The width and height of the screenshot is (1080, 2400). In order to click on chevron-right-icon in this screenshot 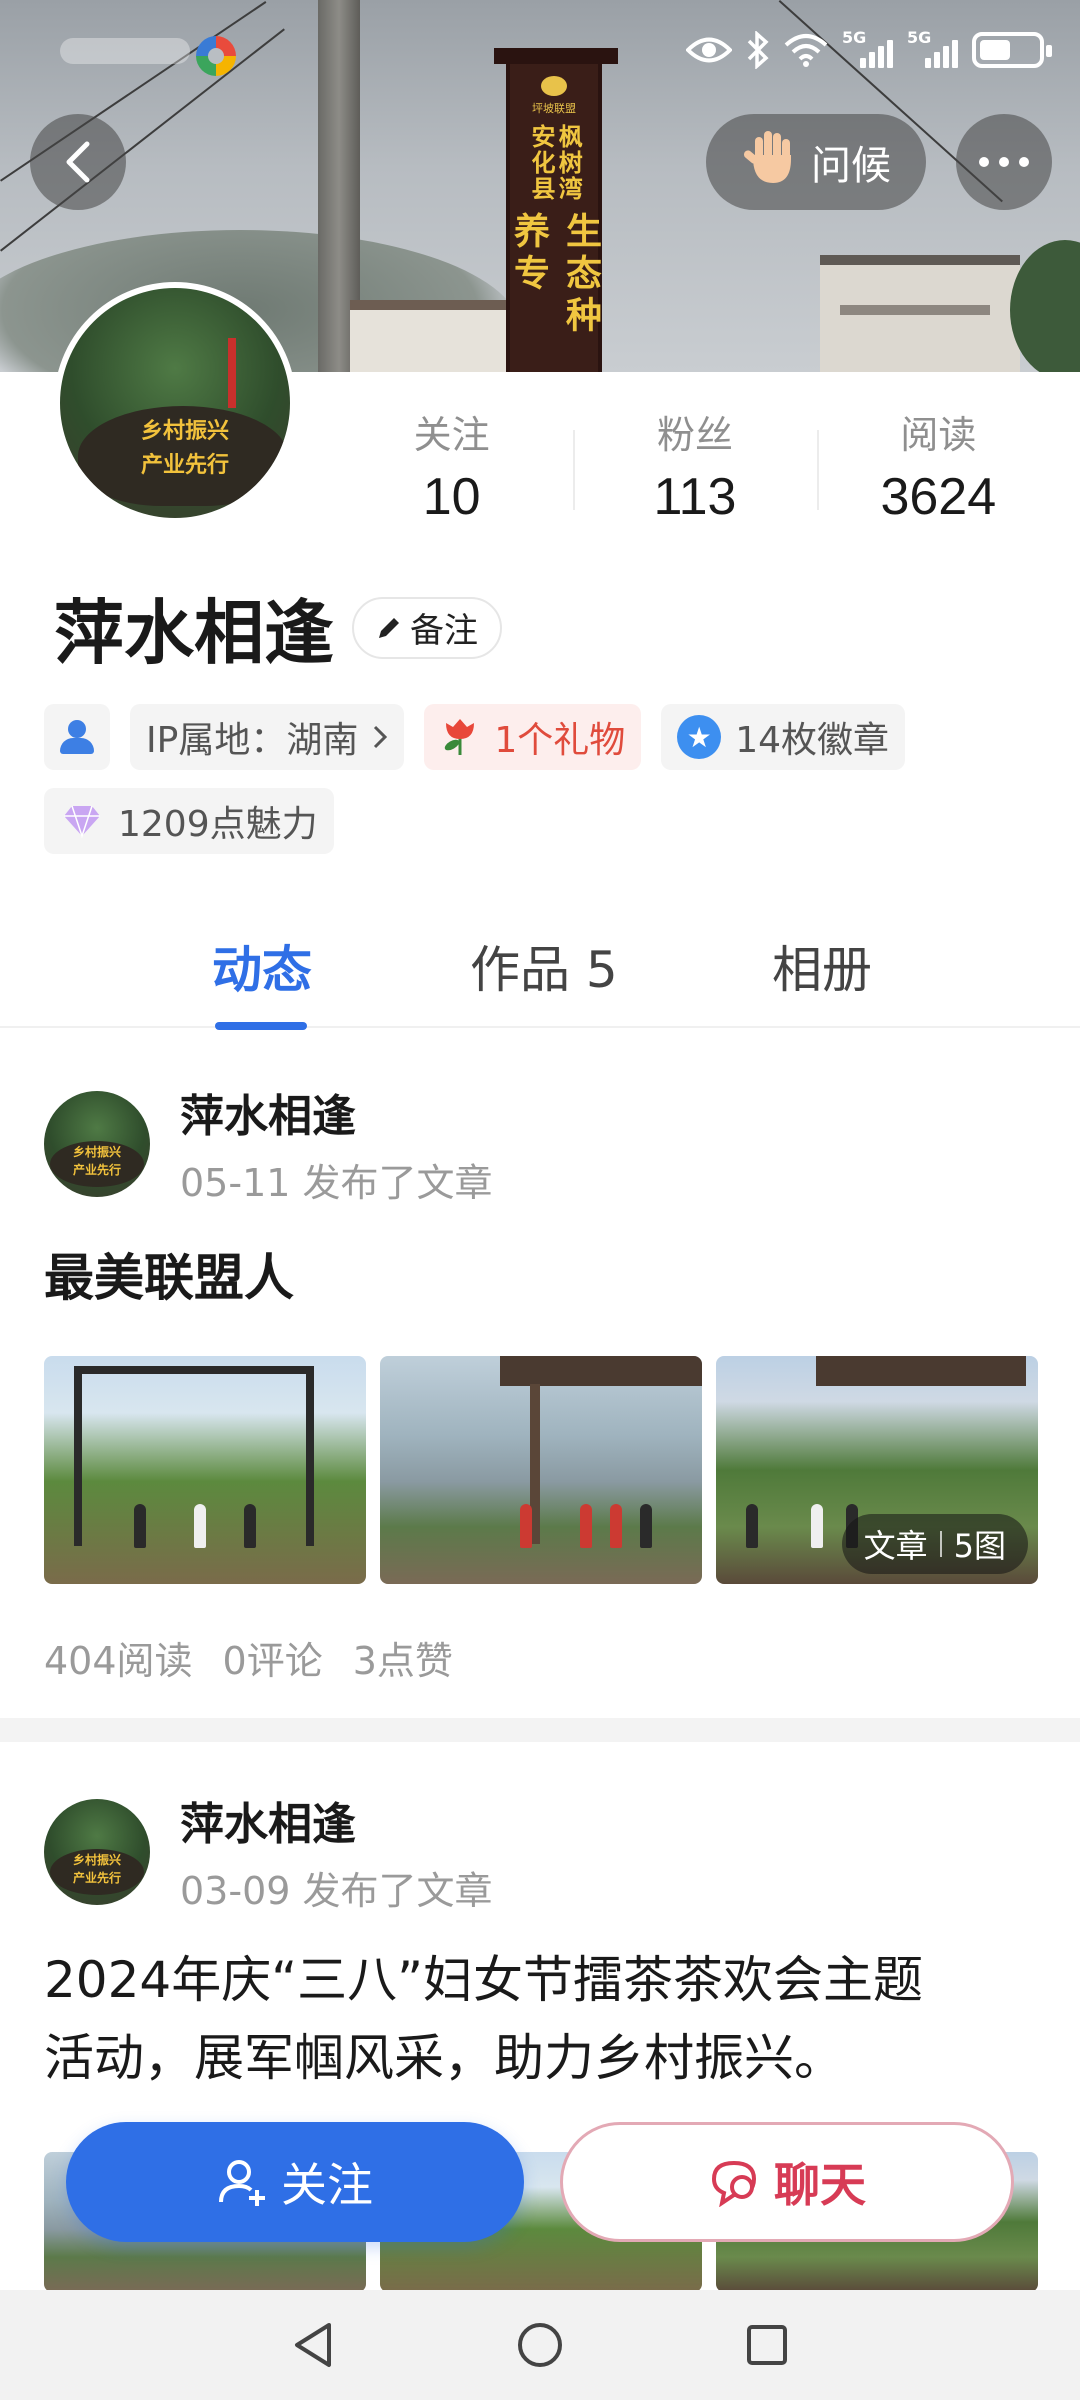, I will do `click(381, 737)`.